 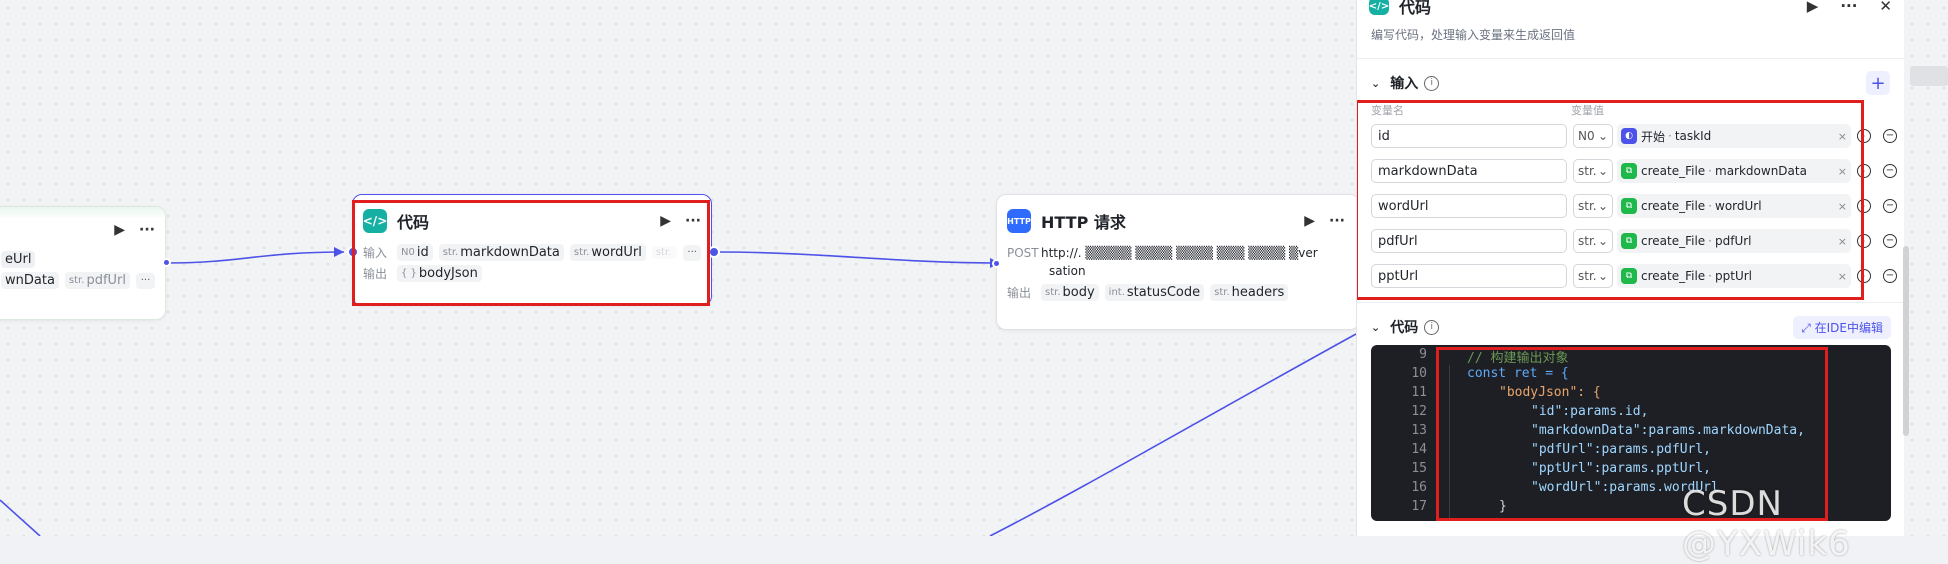 I want to click on variable-name-input: pdfUrl, so click(x=1469, y=241).